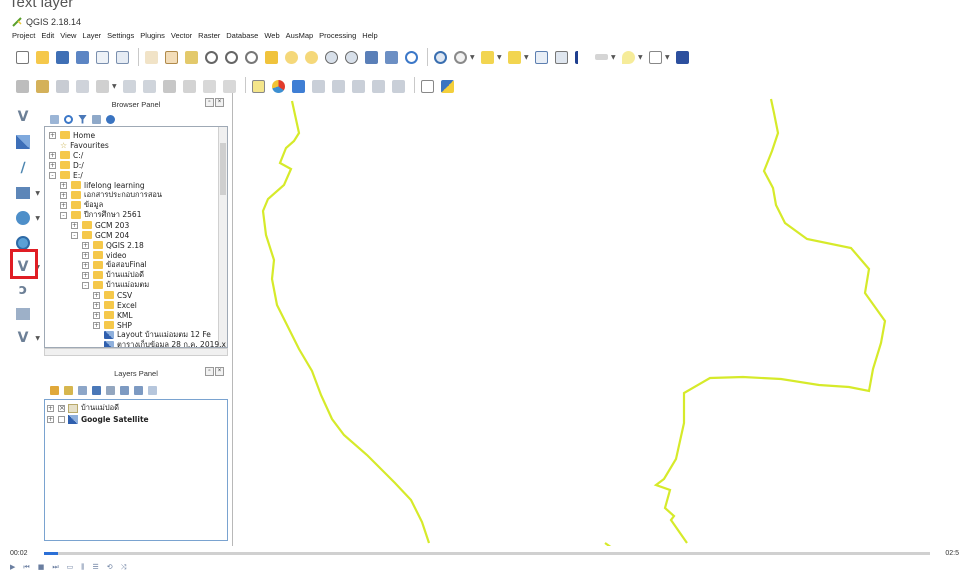 This screenshot has height=575, width=961. Describe the element at coordinates (311, 57) in the screenshot. I see `zoom-layer-button` at that location.